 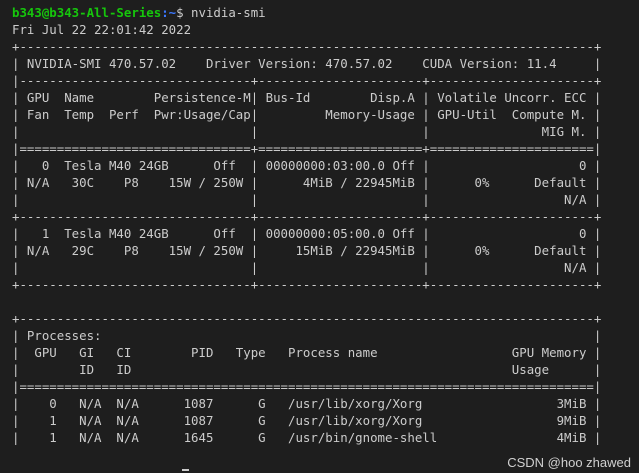 What do you see at coordinates (307, 131) in the screenshot?
I see `output-line: | | | MIG M. |` at bounding box center [307, 131].